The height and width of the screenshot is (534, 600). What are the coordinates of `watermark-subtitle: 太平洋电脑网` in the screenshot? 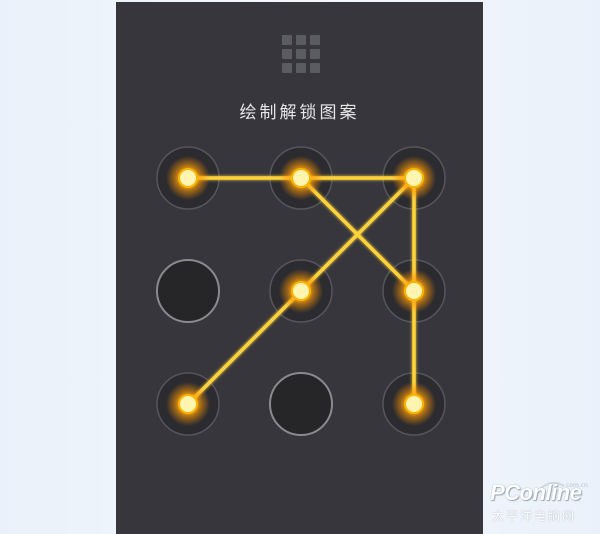 It's located at (534, 516).